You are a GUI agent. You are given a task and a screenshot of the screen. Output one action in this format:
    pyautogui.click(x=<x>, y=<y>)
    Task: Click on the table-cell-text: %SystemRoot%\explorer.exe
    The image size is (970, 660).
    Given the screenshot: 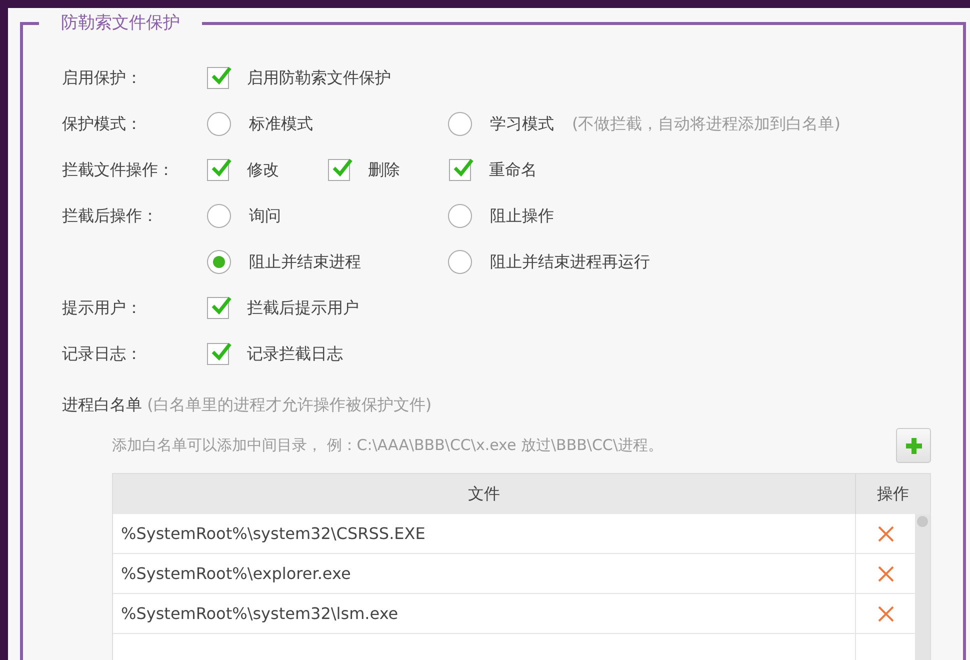 What is the action you would take?
    pyautogui.click(x=236, y=574)
    